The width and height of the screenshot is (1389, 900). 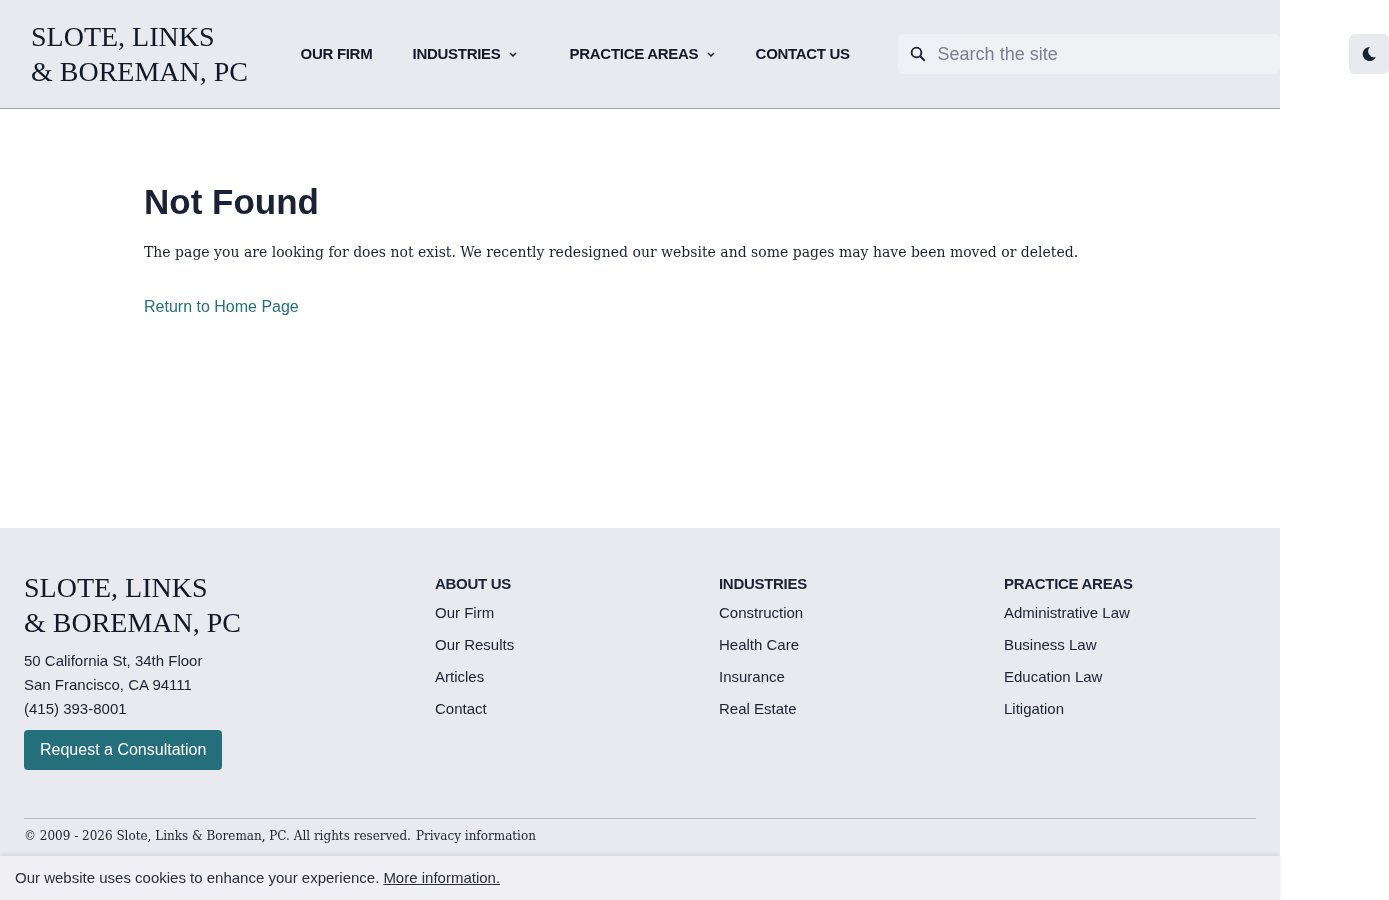 What do you see at coordinates (758, 709) in the screenshot?
I see `footer-link: Real Estate` at bounding box center [758, 709].